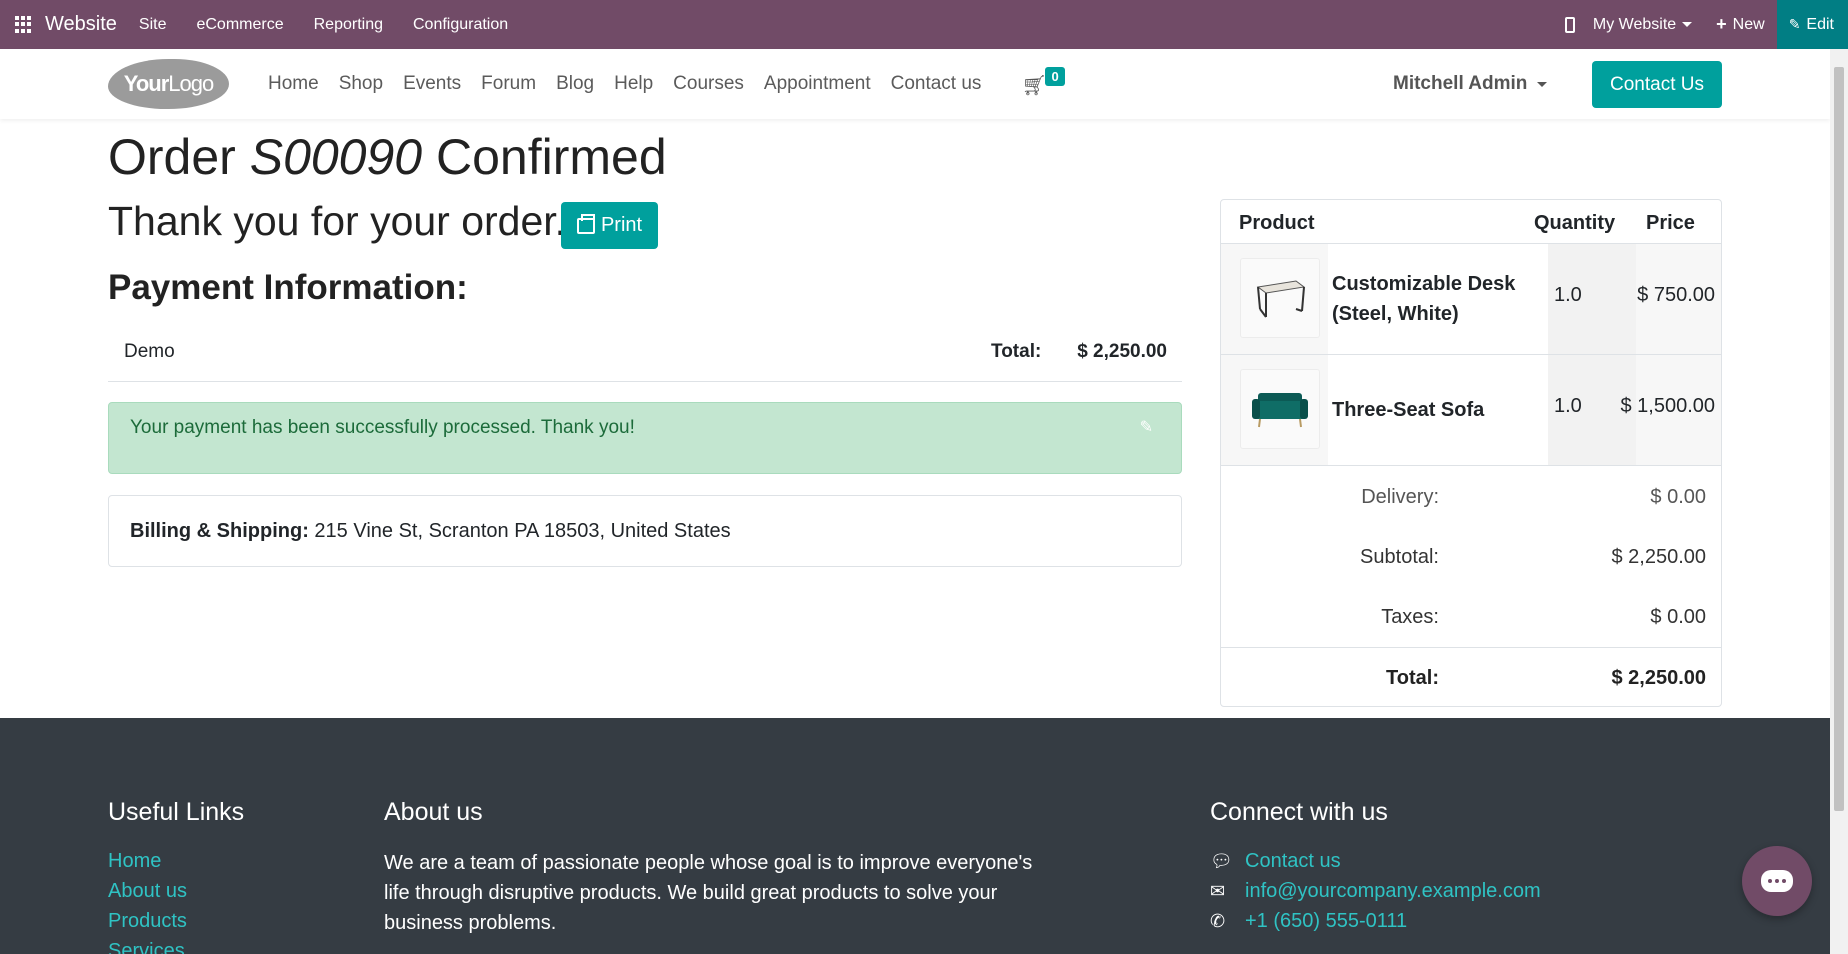 The width and height of the screenshot is (1848, 954). I want to click on mobile-preview-icon, so click(1569, 24).